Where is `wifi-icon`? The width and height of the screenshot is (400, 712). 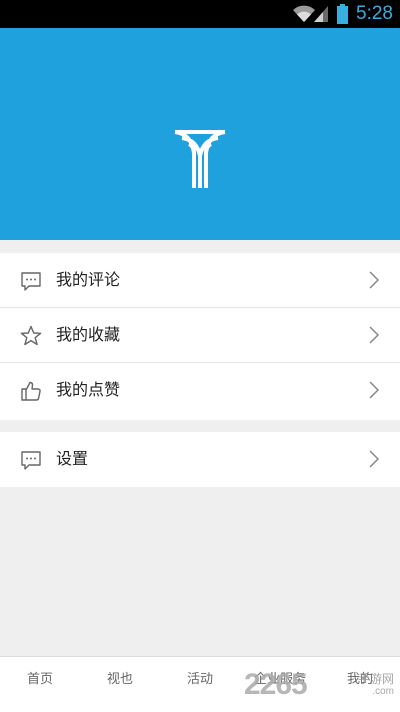
wifi-icon is located at coordinates (304, 13).